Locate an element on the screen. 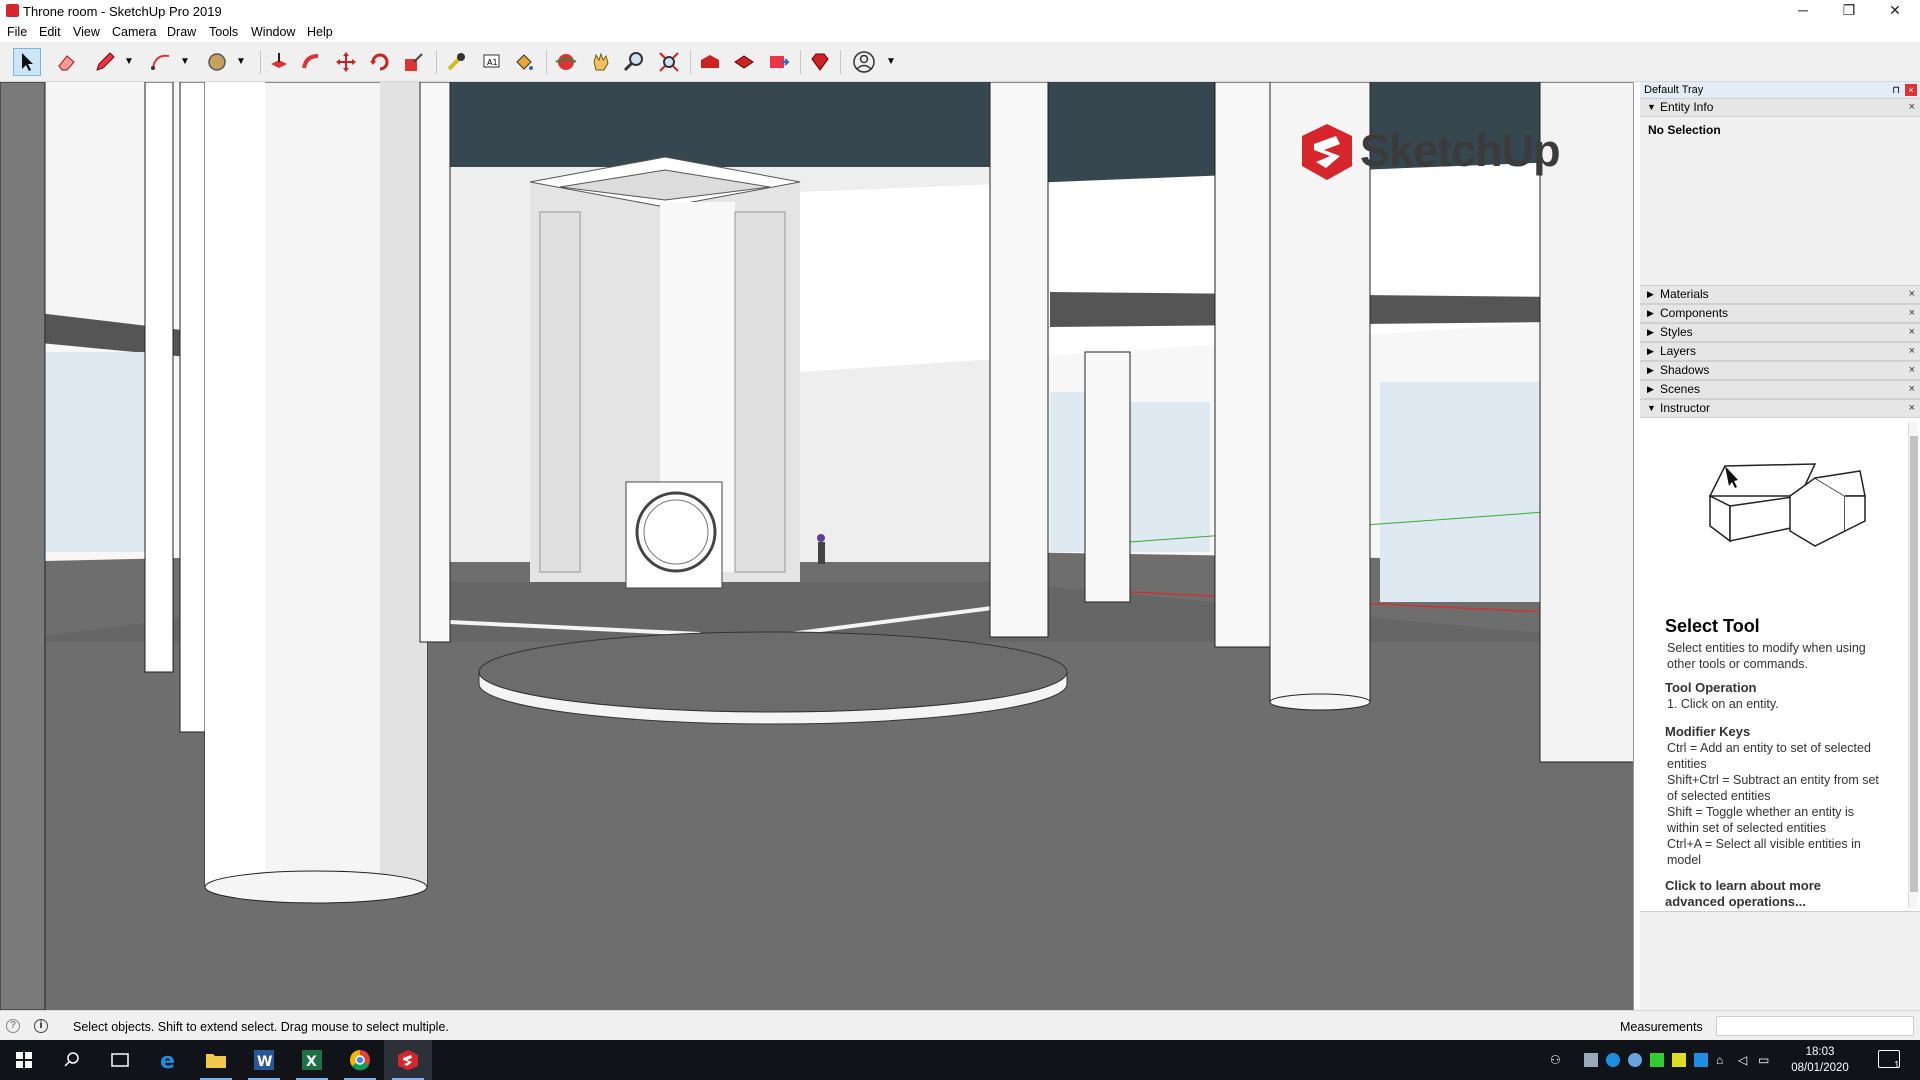  tape-measure-icon is located at coordinates (456, 62).